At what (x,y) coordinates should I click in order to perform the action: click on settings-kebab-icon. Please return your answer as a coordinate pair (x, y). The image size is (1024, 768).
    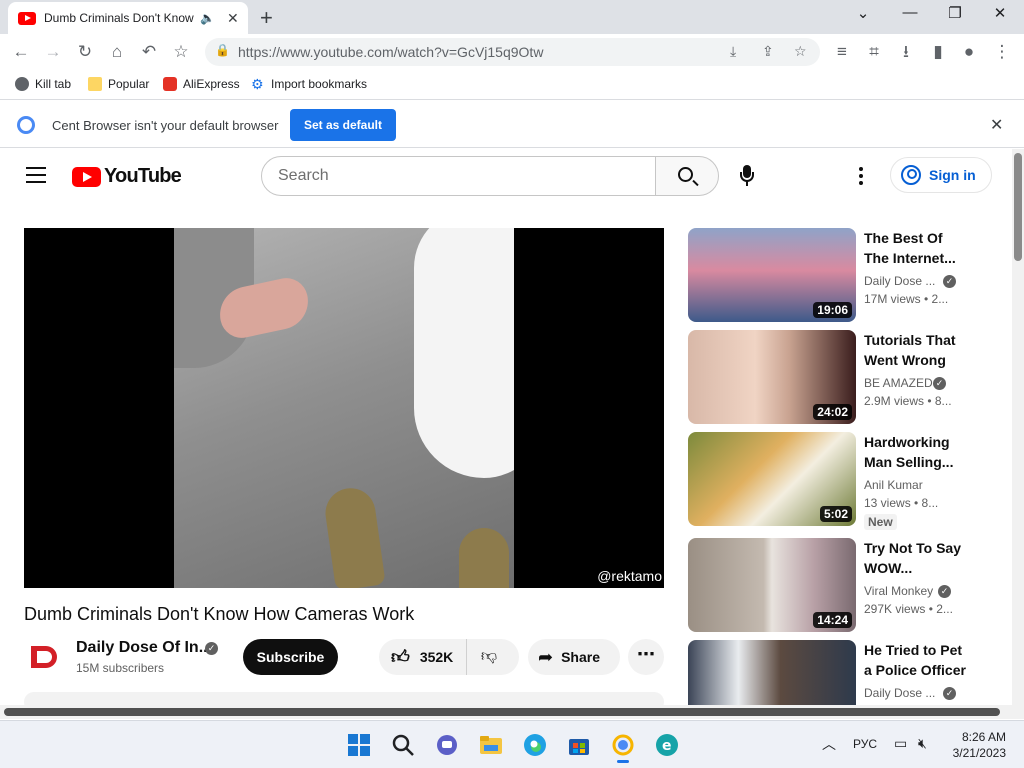
    Looking at the image, I should click on (861, 176).